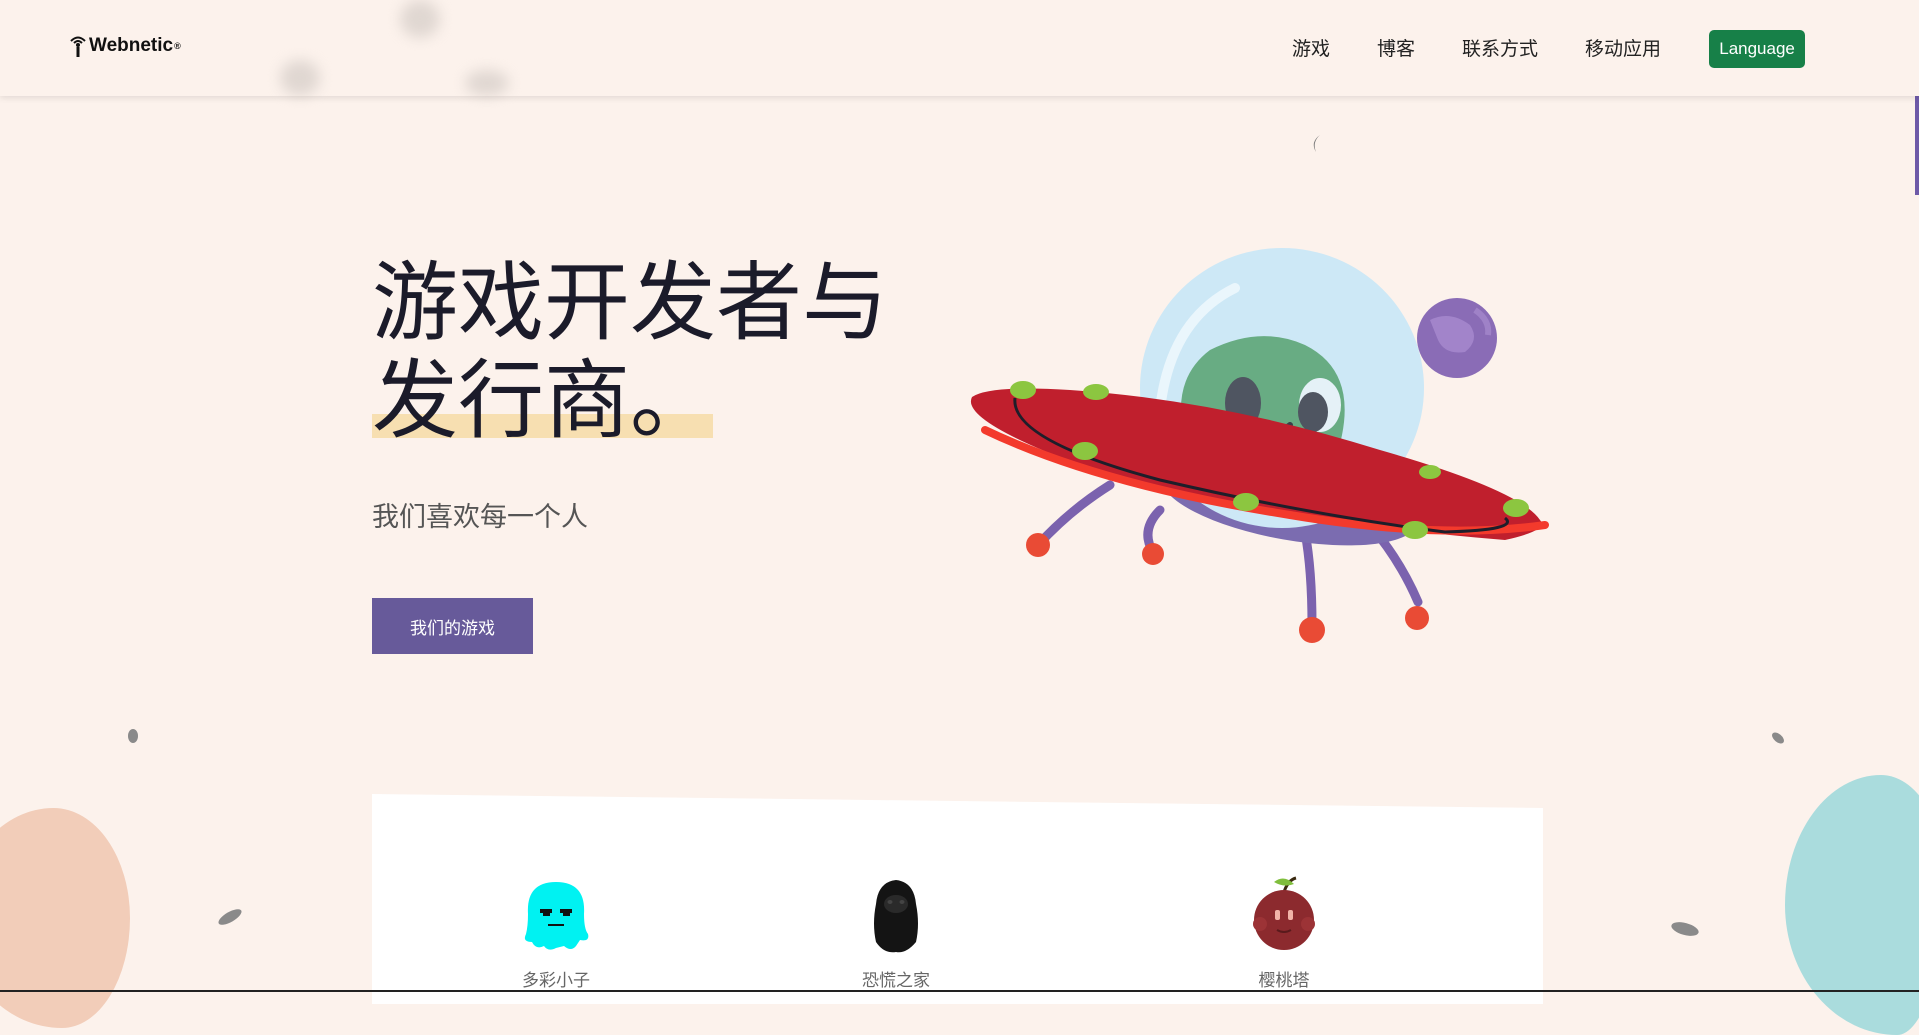  What do you see at coordinates (959, 48) in the screenshot?
I see `site-header: Webnetic ® 游戏 博客 联系方式 移动应用 Language` at bounding box center [959, 48].